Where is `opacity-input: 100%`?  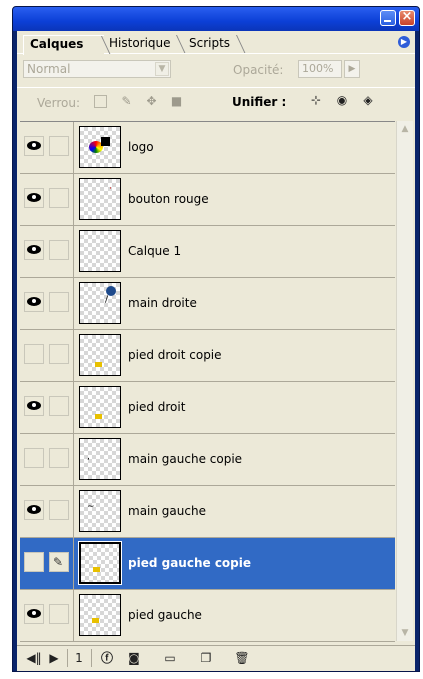 opacity-input: 100% is located at coordinates (320, 69).